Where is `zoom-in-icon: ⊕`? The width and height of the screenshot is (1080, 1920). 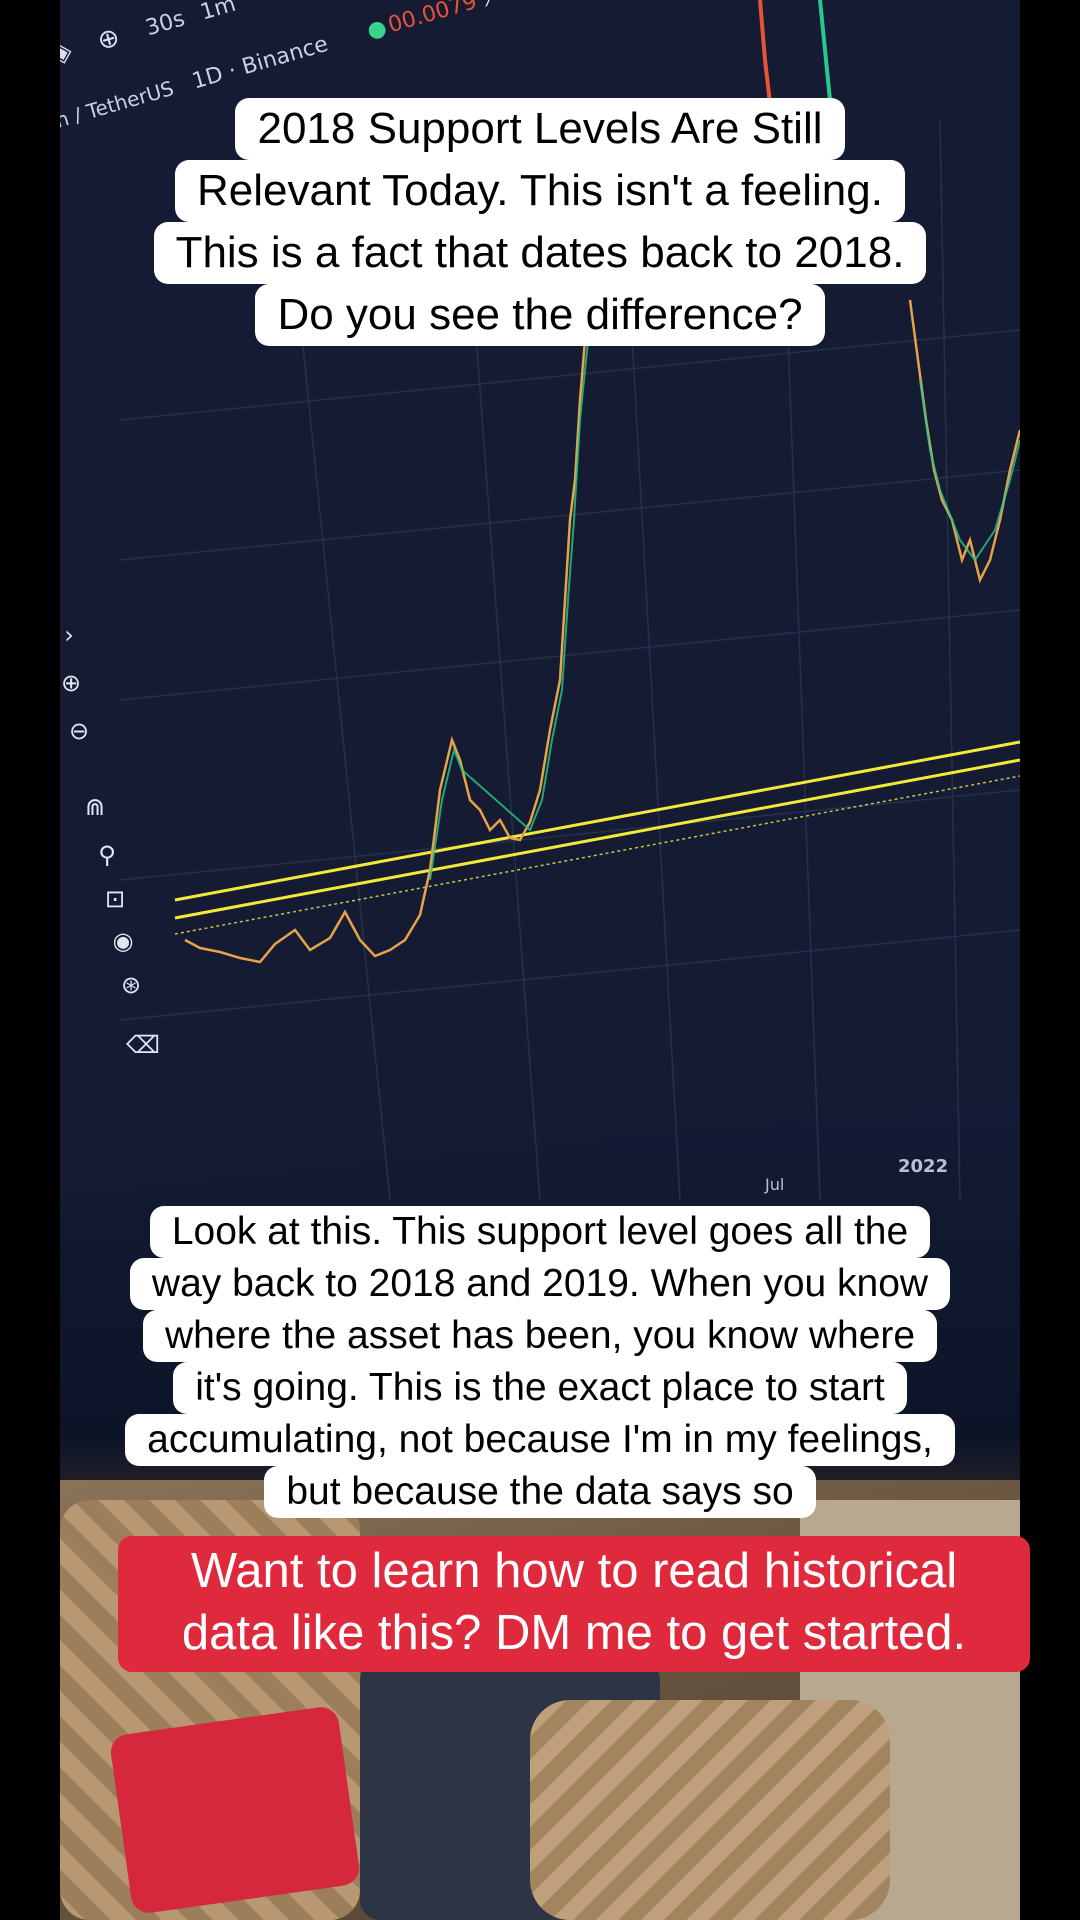 zoom-in-icon: ⊕ is located at coordinates (73, 683).